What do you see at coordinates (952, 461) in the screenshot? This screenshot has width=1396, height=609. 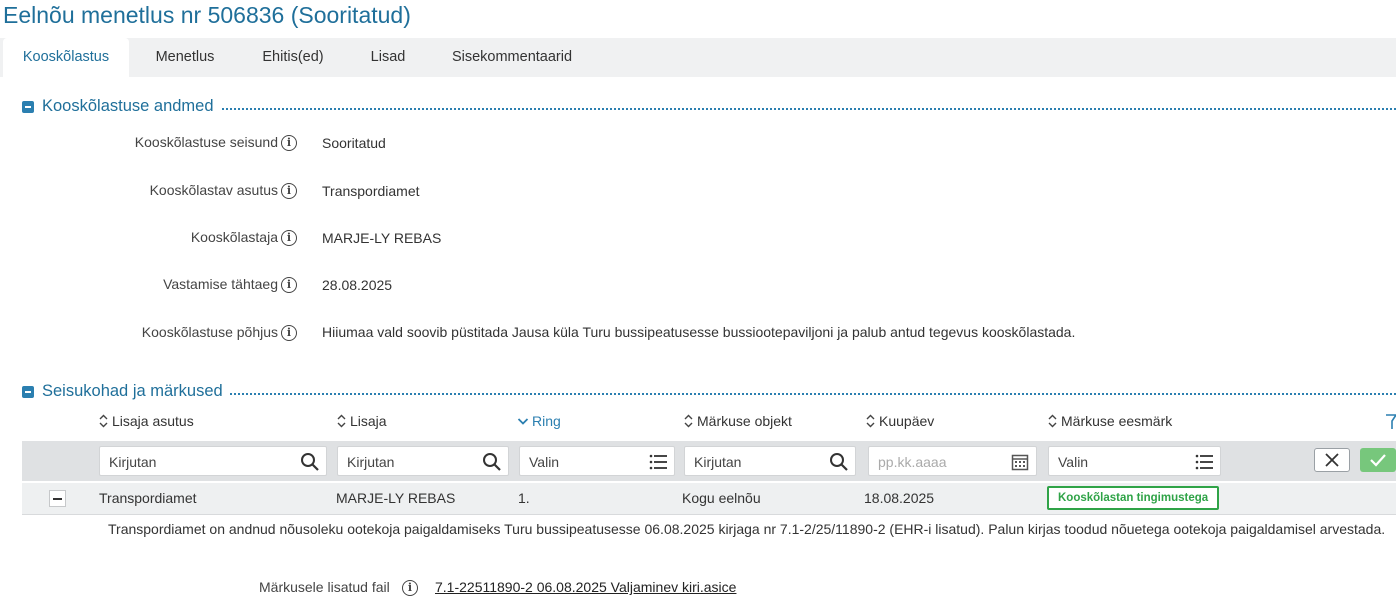 I see `filter-kuupaev-input: pp.kk.aaaa` at bounding box center [952, 461].